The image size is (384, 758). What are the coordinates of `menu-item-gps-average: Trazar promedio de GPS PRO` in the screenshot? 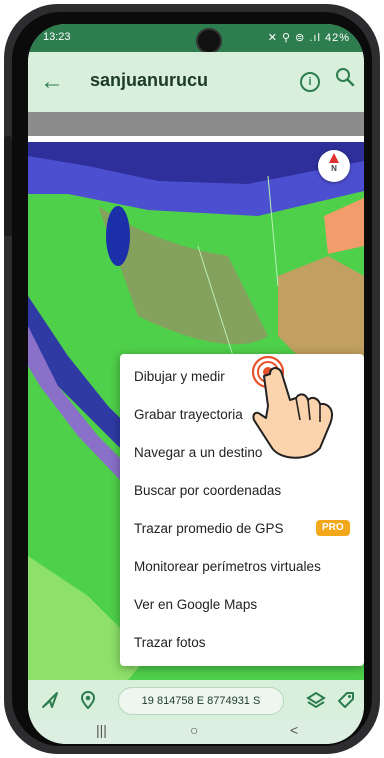 It's located at (242, 529).